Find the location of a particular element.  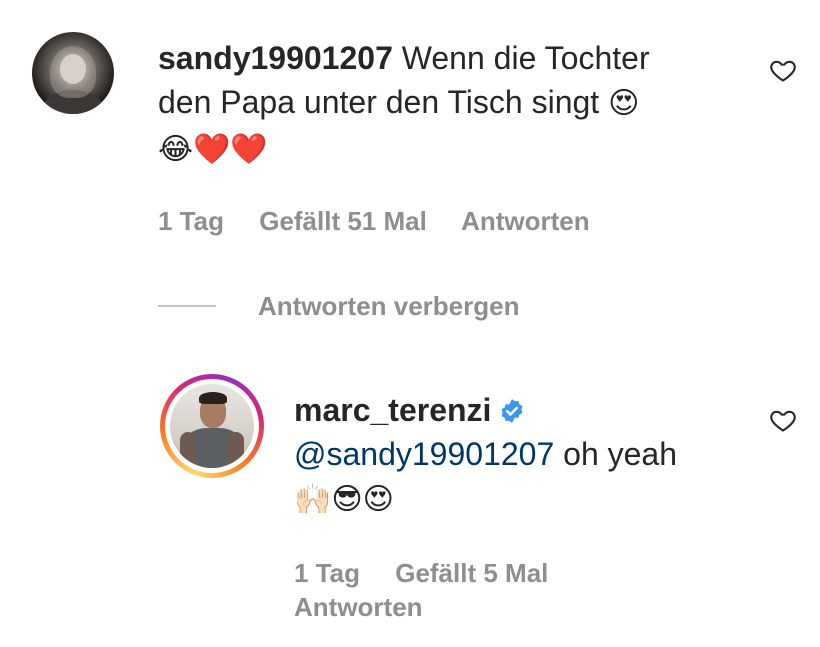

reply-meta: 1 Tag Gefällt 5 Mal Antworten is located at coordinates (494, 590).